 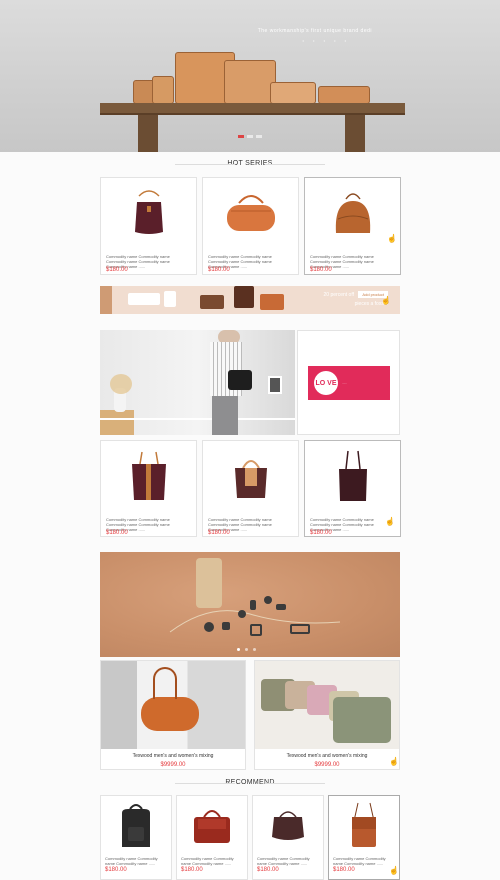 What do you see at coordinates (268, 600) in the screenshot?
I see `snap-icon` at bounding box center [268, 600].